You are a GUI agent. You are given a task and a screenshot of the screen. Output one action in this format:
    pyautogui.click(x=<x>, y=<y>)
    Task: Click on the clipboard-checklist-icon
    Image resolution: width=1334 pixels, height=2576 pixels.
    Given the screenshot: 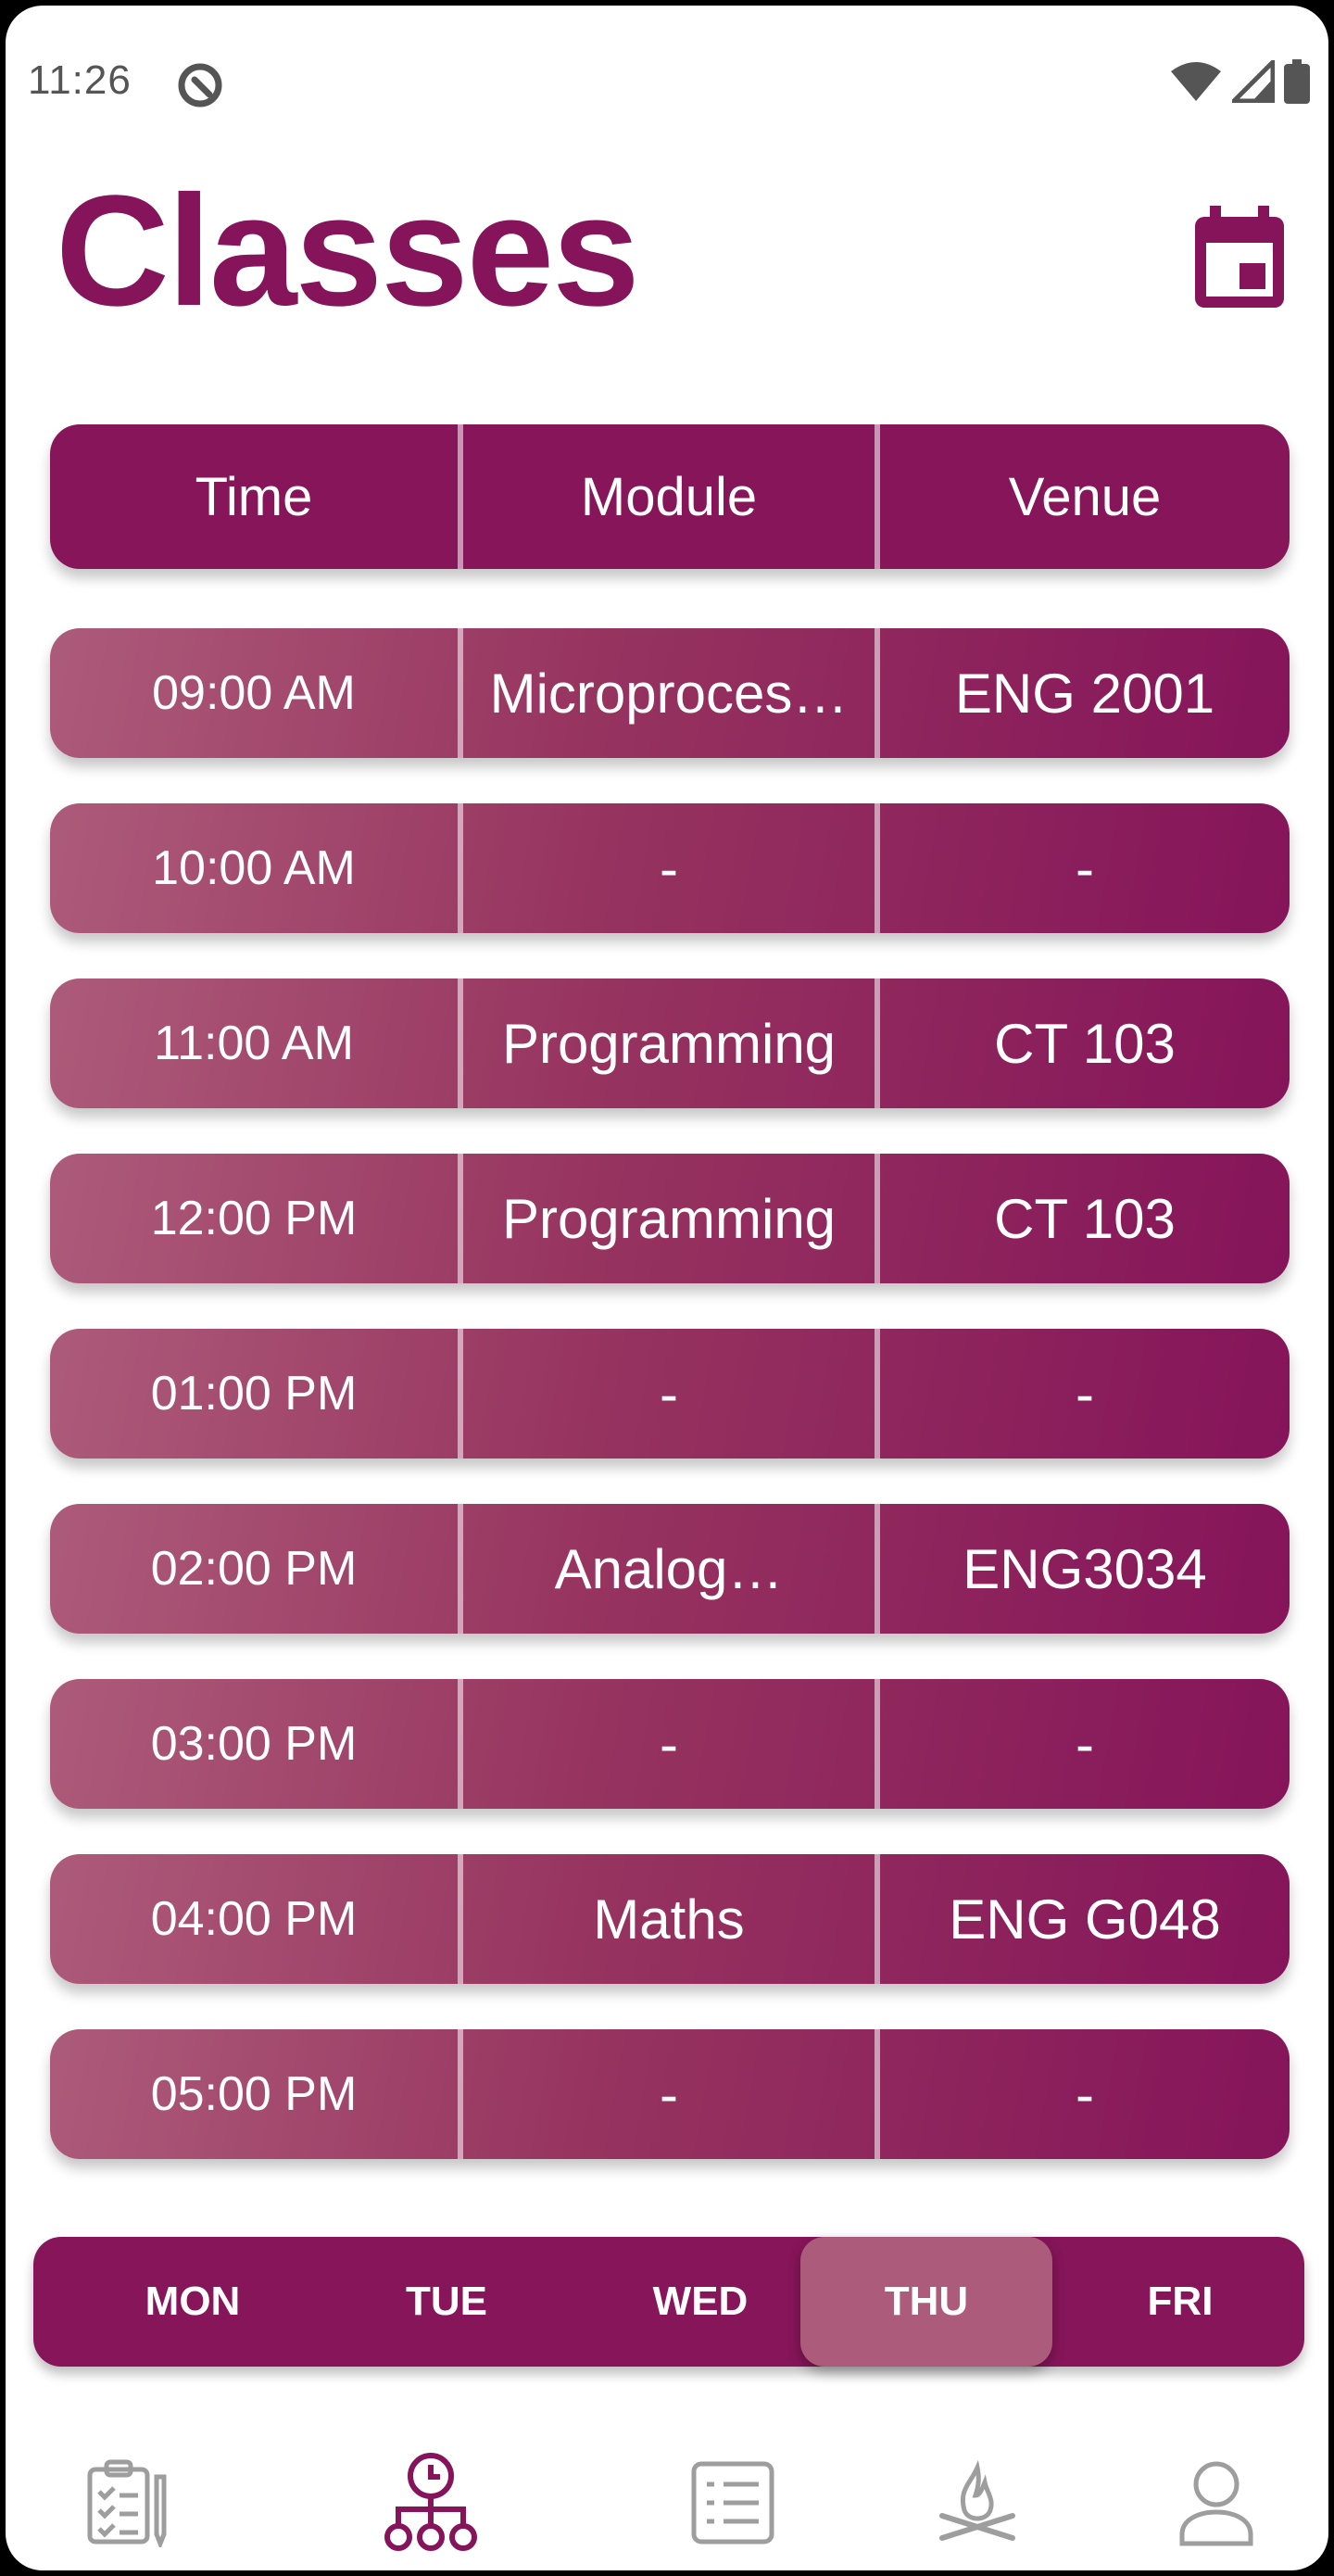 What is the action you would take?
    pyautogui.click(x=127, y=2503)
    